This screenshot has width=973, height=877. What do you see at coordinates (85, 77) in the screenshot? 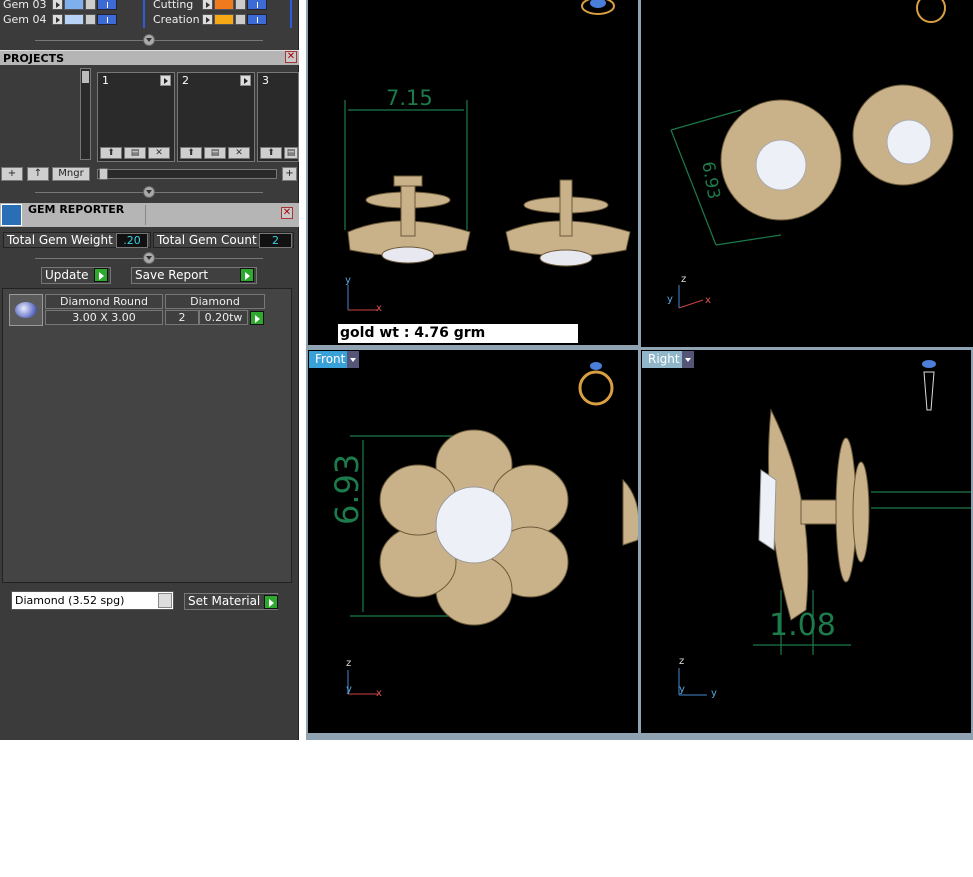
I see `scroll-thumb` at bounding box center [85, 77].